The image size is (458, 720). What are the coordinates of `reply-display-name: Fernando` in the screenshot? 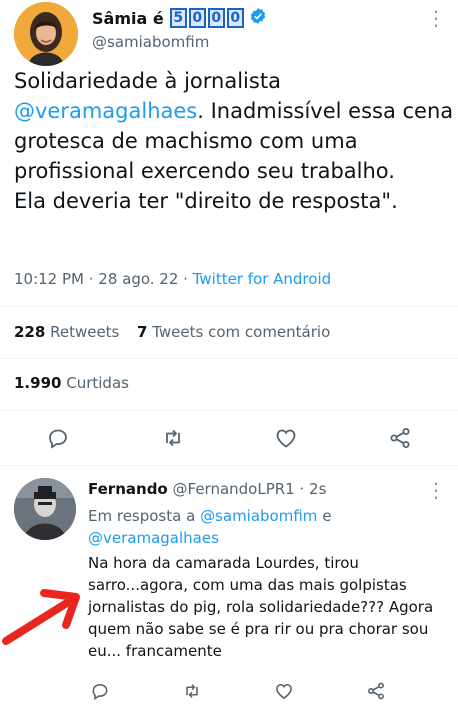 It's located at (128, 489).